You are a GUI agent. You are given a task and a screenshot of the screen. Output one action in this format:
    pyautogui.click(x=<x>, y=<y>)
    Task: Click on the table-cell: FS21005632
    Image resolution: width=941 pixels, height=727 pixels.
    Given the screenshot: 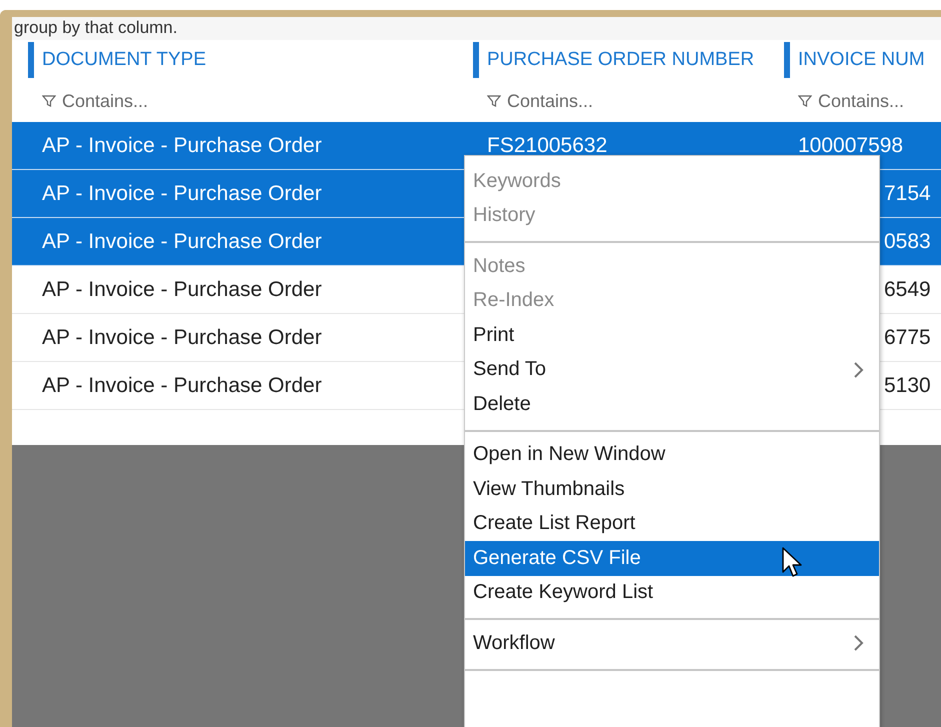 What is the action you would take?
    pyautogui.click(x=547, y=145)
    